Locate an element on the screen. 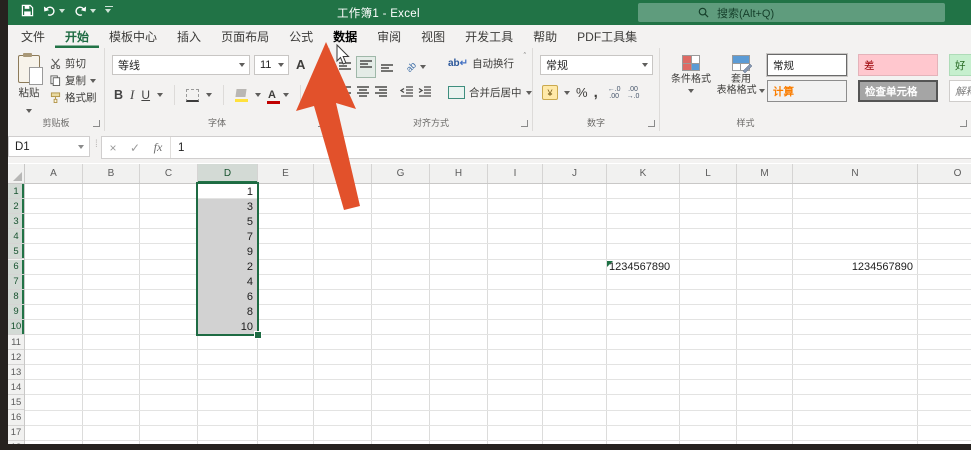  tab-插入: 插入 is located at coordinates (189, 36).